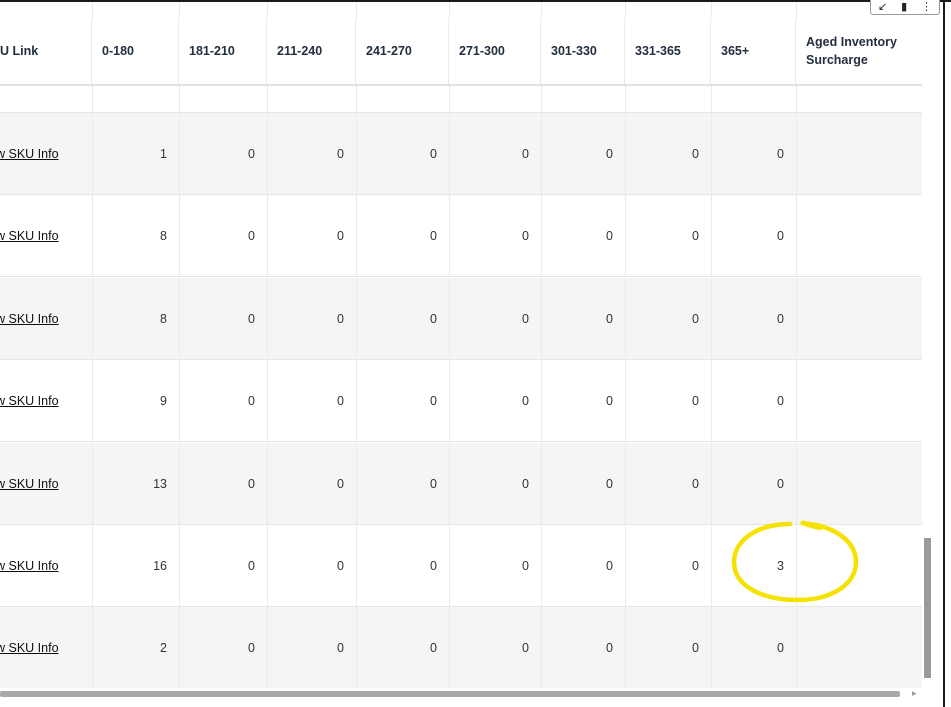  Describe the element at coordinates (926, 6) in the screenshot. I see `more-options-icon: ⋮` at that location.